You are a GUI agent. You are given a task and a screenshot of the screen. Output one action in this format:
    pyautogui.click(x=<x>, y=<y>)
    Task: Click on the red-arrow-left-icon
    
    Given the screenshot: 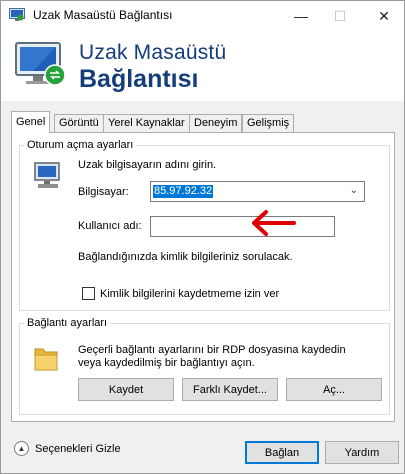 What is the action you would take?
    pyautogui.click(x=274, y=223)
    